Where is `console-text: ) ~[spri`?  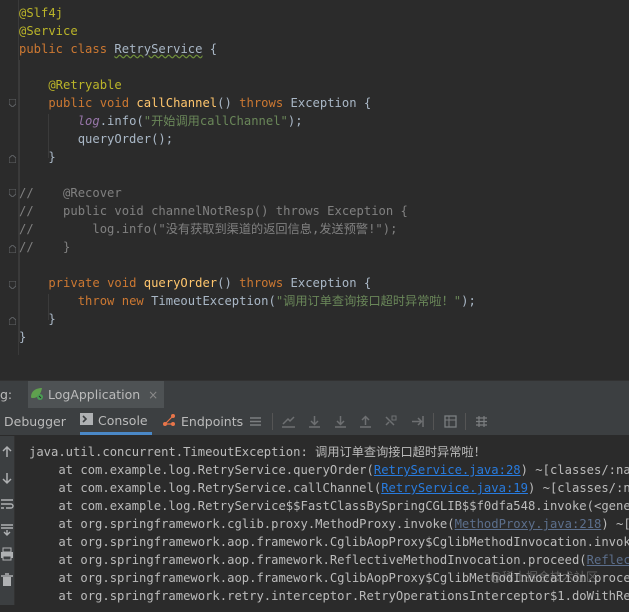
console-text: ) ~[spri is located at coordinates (615, 524).